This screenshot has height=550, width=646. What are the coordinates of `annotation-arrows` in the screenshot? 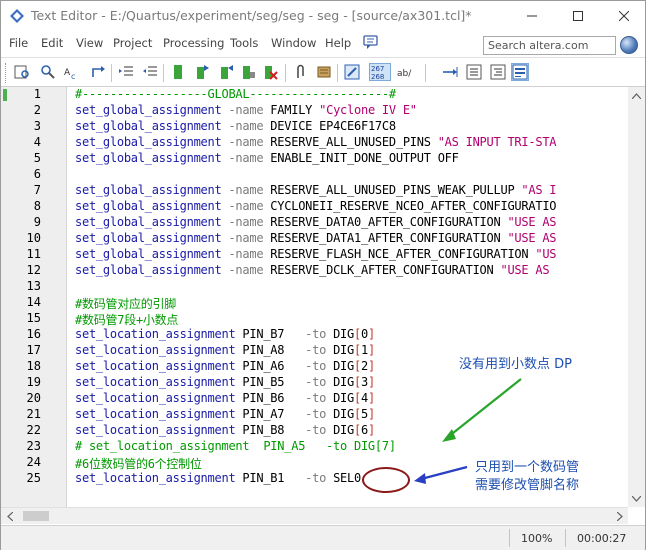 It's located at (468, 431).